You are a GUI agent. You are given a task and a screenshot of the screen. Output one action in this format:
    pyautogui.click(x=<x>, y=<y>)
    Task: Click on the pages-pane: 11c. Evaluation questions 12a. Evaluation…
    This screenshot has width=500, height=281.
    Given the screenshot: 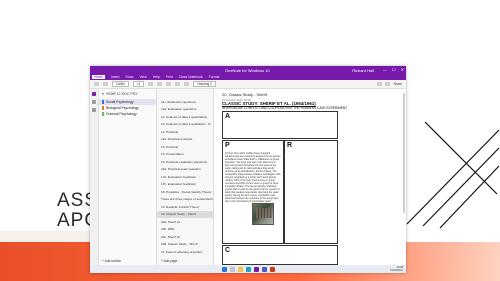 What is the action you would take?
    pyautogui.click(x=185, y=177)
    